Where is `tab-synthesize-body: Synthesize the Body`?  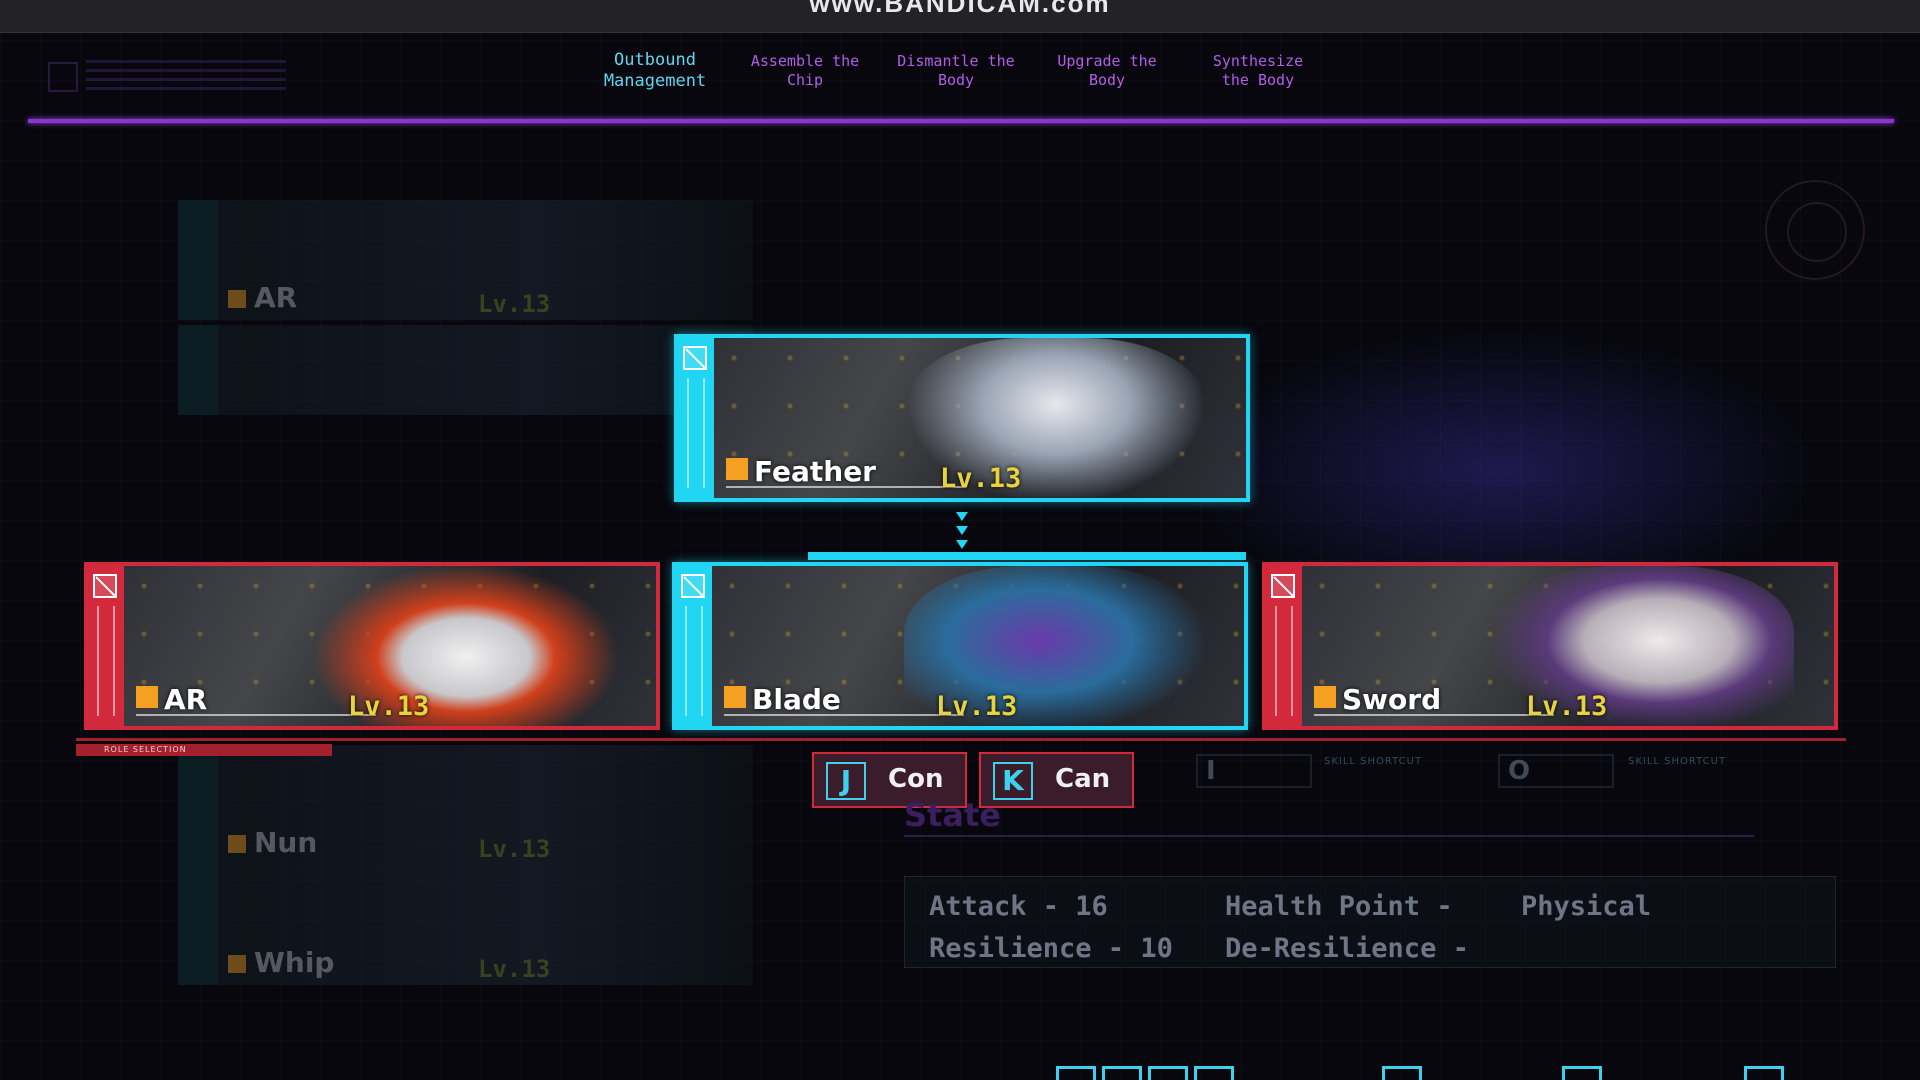 tab-synthesize-body: Synthesize the Body is located at coordinates (1258, 71).